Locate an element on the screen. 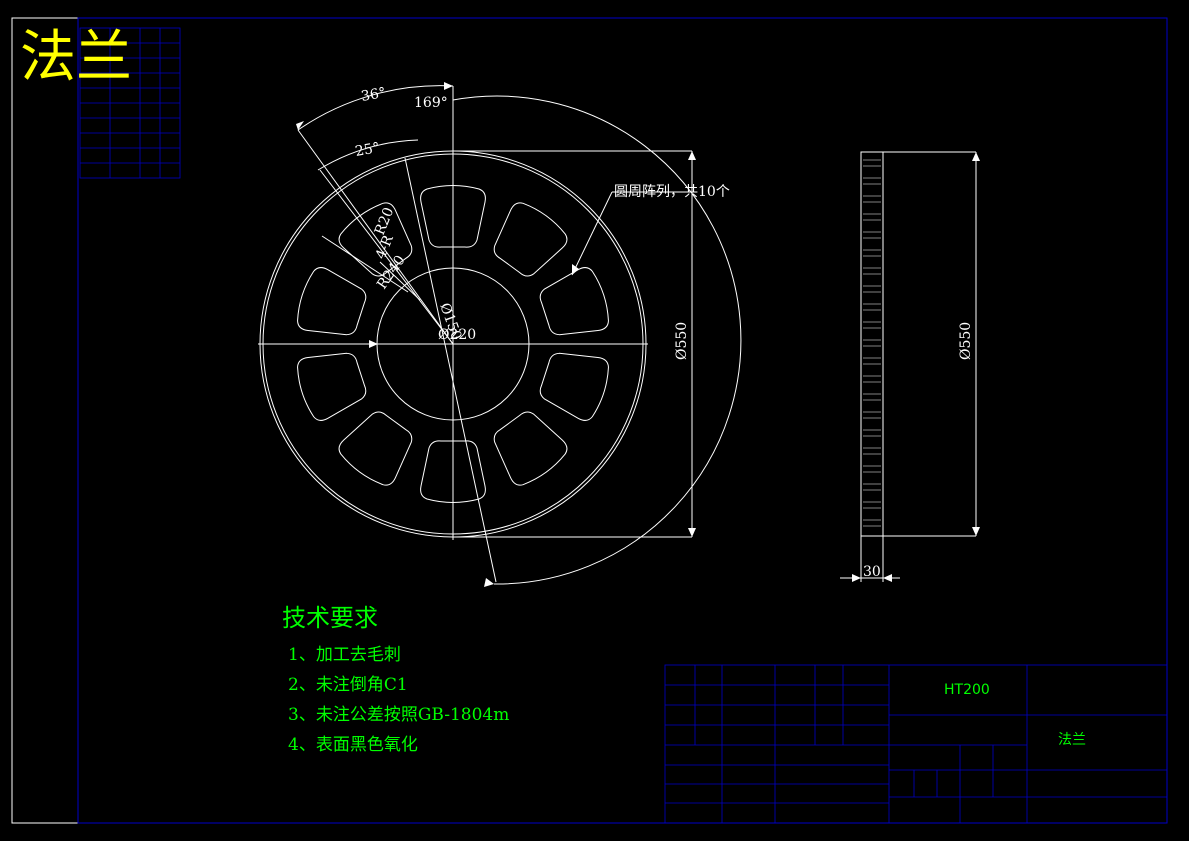 Image resolution: width=1189 pixels, height=841 pixels. dim-r20-label: R20 is located at coordinates (384, 221).